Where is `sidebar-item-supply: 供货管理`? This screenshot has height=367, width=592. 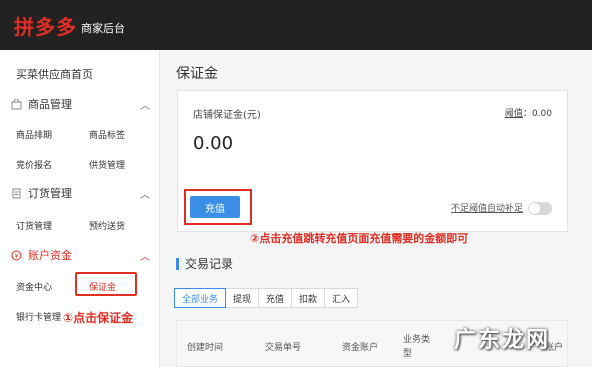 sidebar-item-supply: 供货管理 is located at coordinates (107, 164).